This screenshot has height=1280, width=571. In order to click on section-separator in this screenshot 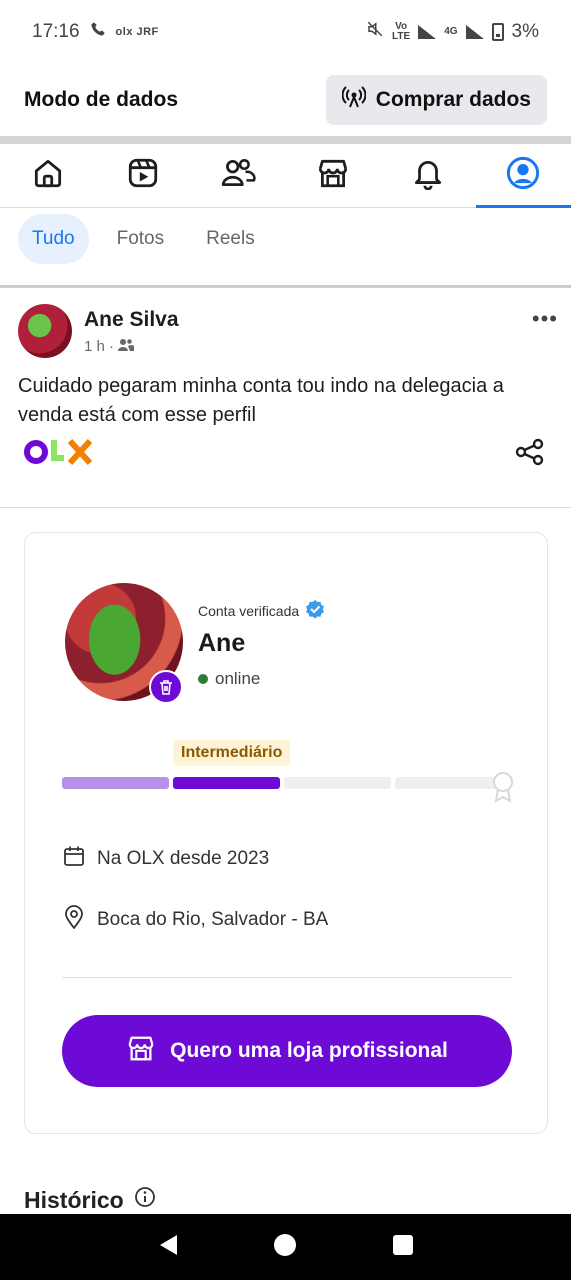, I will do `click(285, 140)`.